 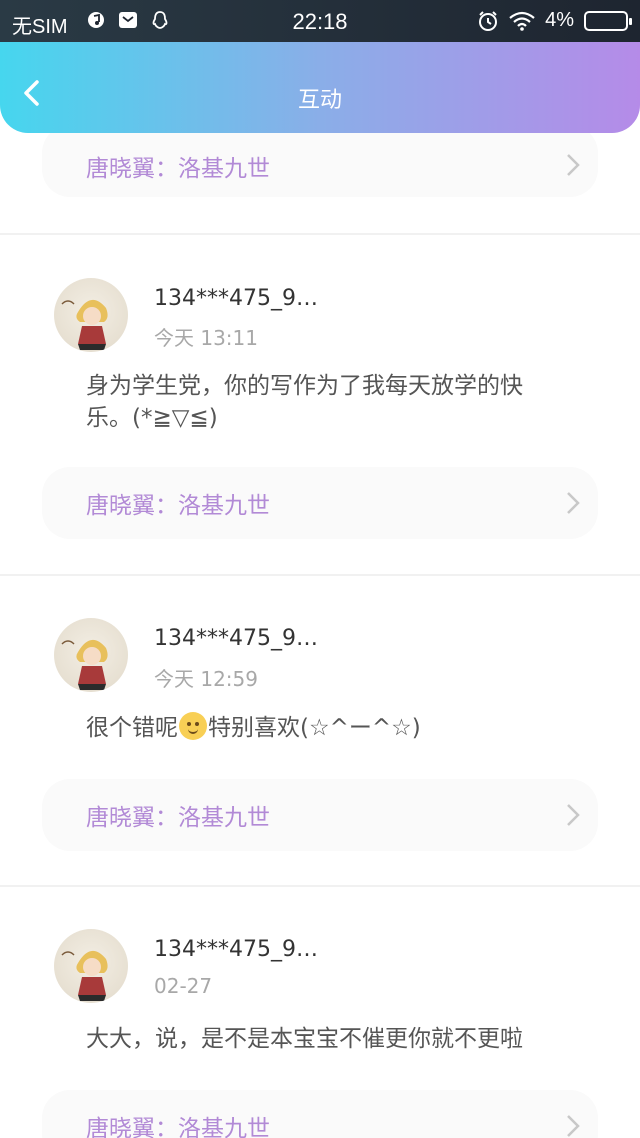 I want to click on alarm-icon, so click(x=488, y=20).